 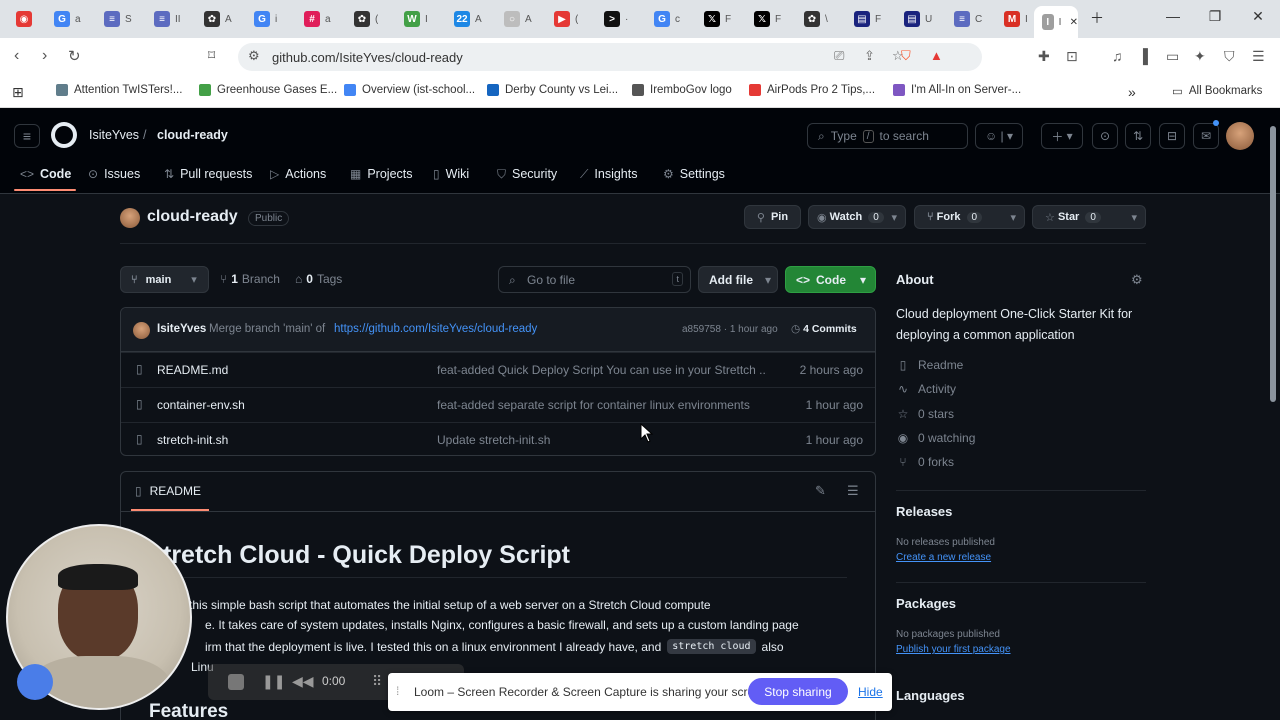 I want to click on close-window-icon: ✕, so click(x=1258, y=19).